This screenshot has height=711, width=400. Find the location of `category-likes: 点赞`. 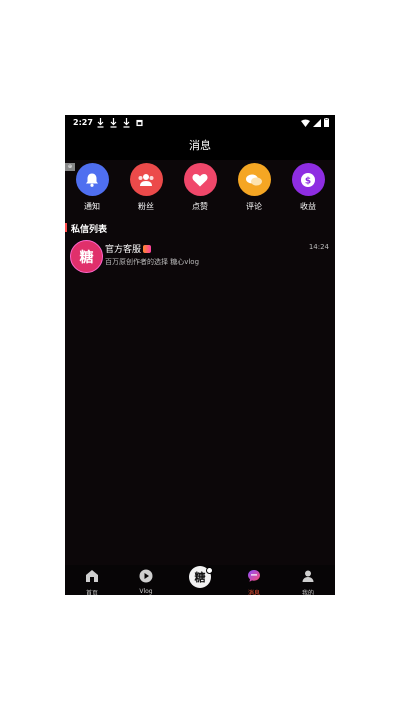

category-likes: 点赞 is located at coordinates (200, 187).